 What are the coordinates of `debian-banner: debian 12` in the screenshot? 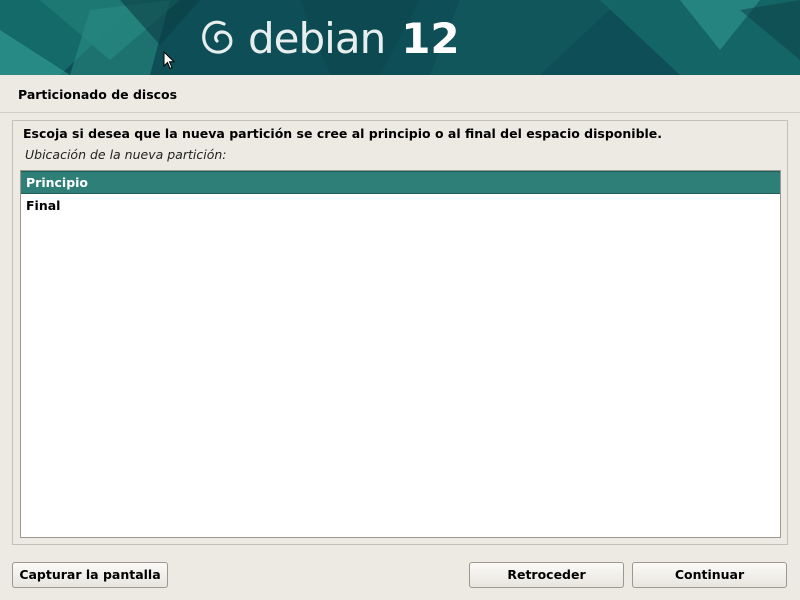 It's located at (400, 37).